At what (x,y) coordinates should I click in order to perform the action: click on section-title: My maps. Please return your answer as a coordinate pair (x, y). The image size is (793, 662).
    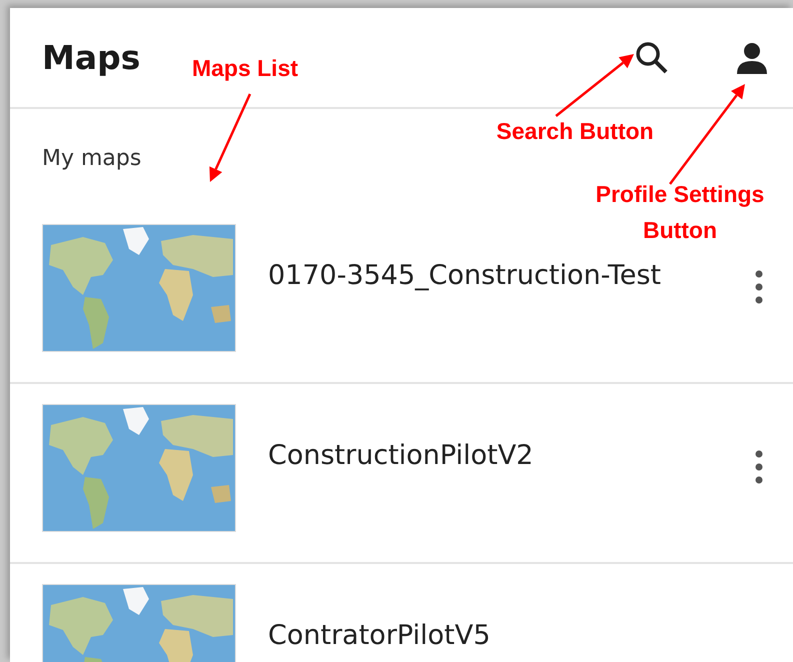
    Looking at the image, I should click on (92, 158).